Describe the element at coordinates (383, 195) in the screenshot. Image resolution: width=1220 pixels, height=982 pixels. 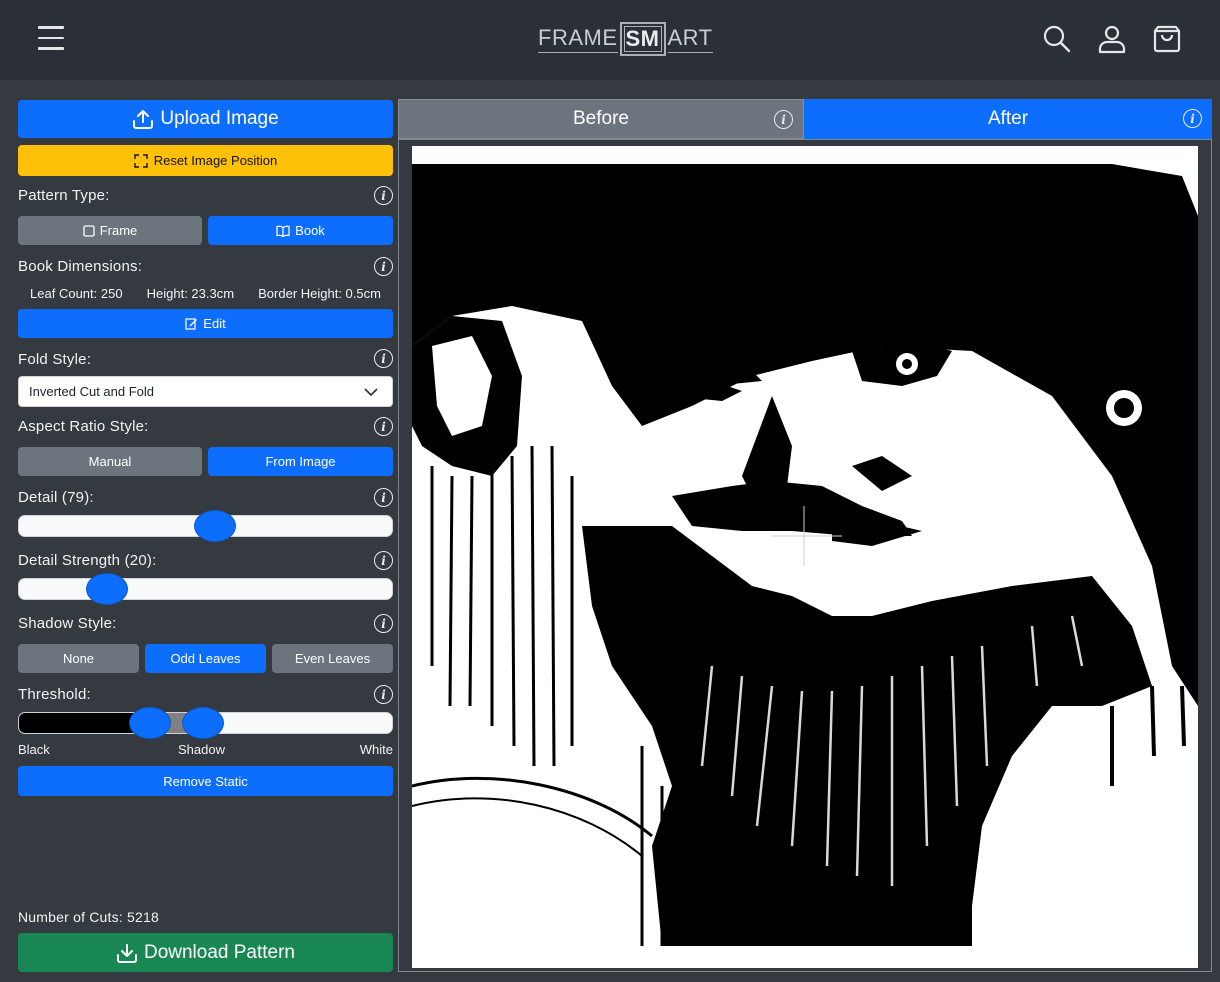
I see `pattern-type-info-icon: i` at that location.